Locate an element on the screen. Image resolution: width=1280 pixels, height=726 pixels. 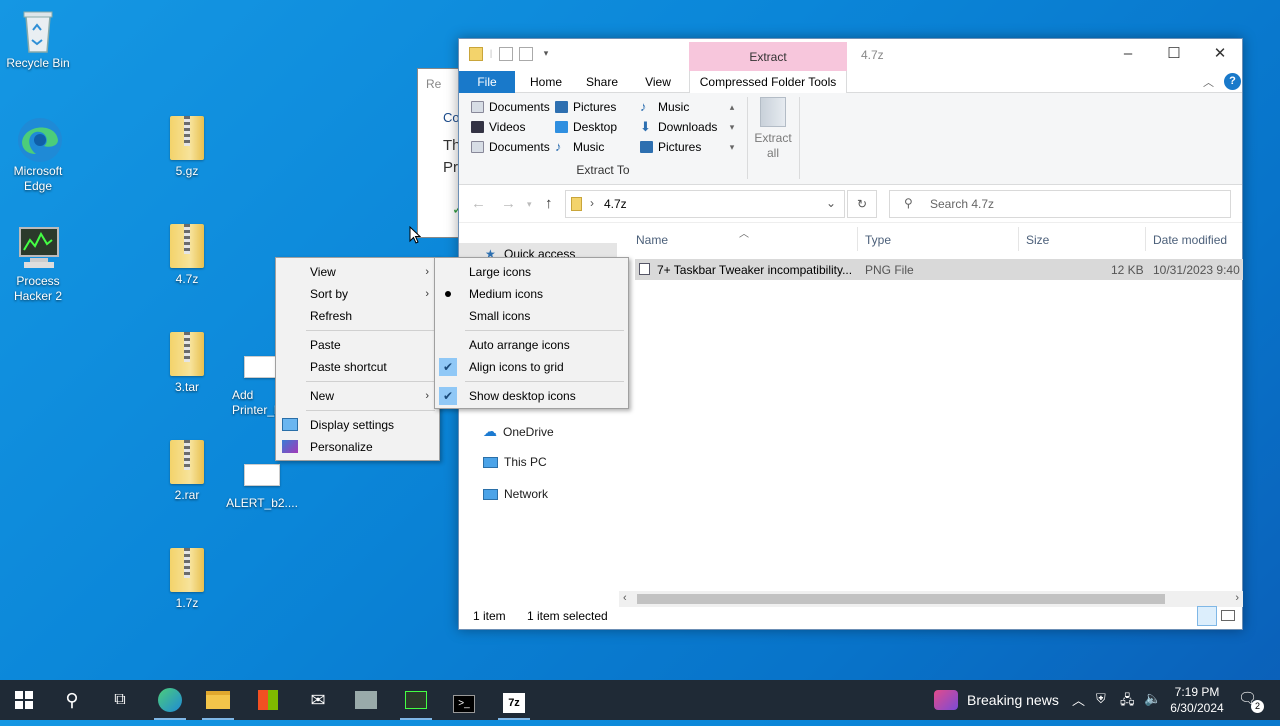
network-icon: 🖧 is located at coordinates (1127, 702).